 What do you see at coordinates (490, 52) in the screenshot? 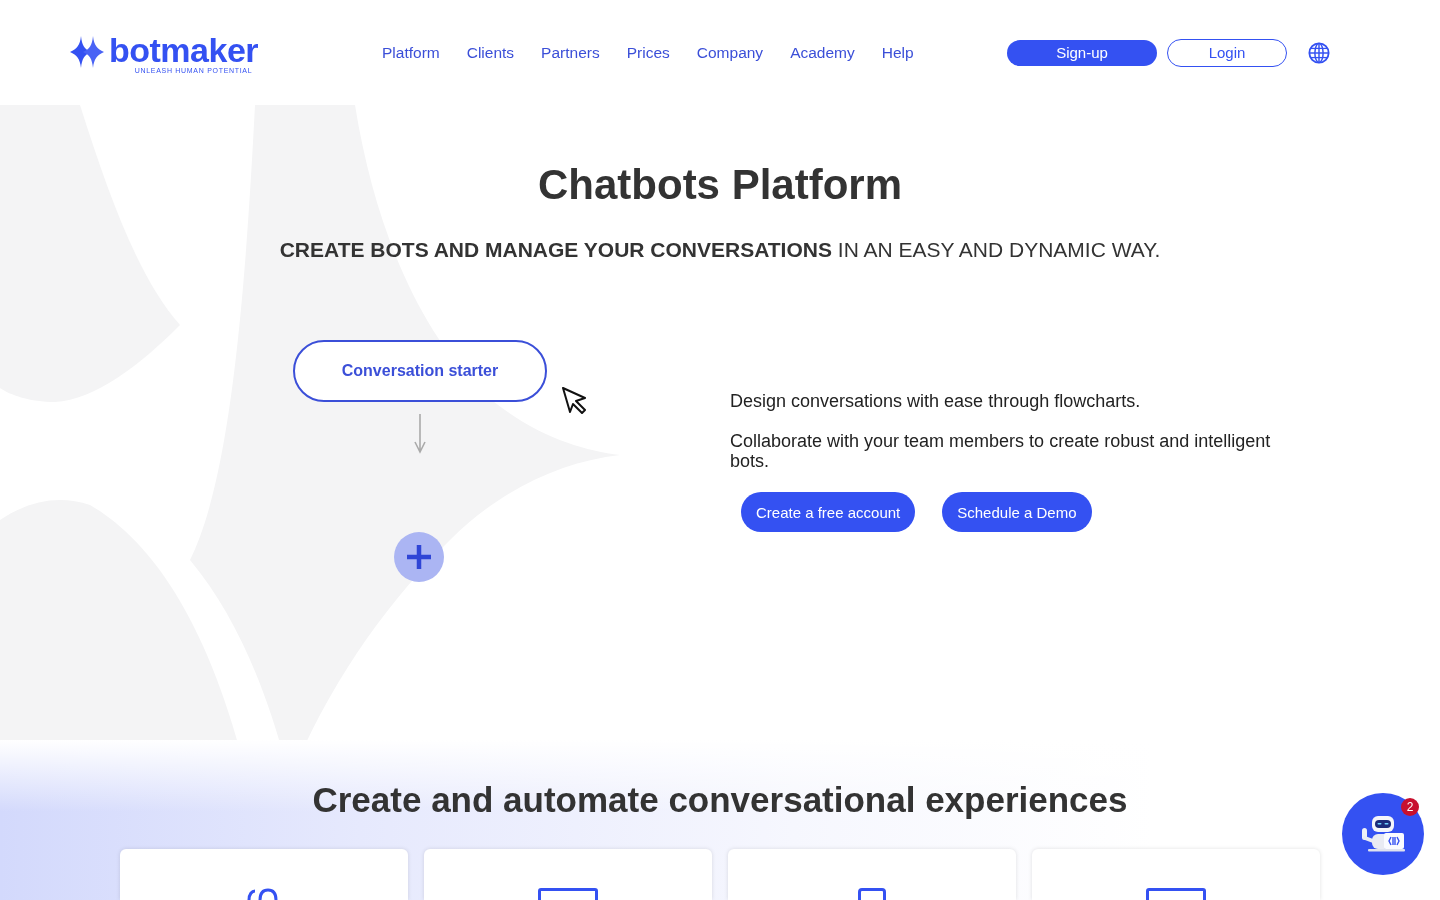
I see `nav-link: Clients` at bounding box center [490, 52].